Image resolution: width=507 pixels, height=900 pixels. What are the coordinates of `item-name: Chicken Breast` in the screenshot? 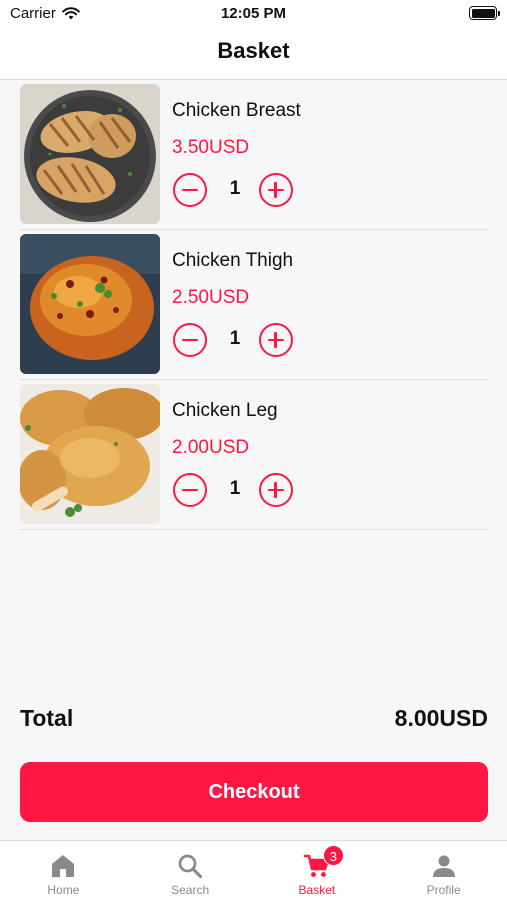 It's located at (236, 110).